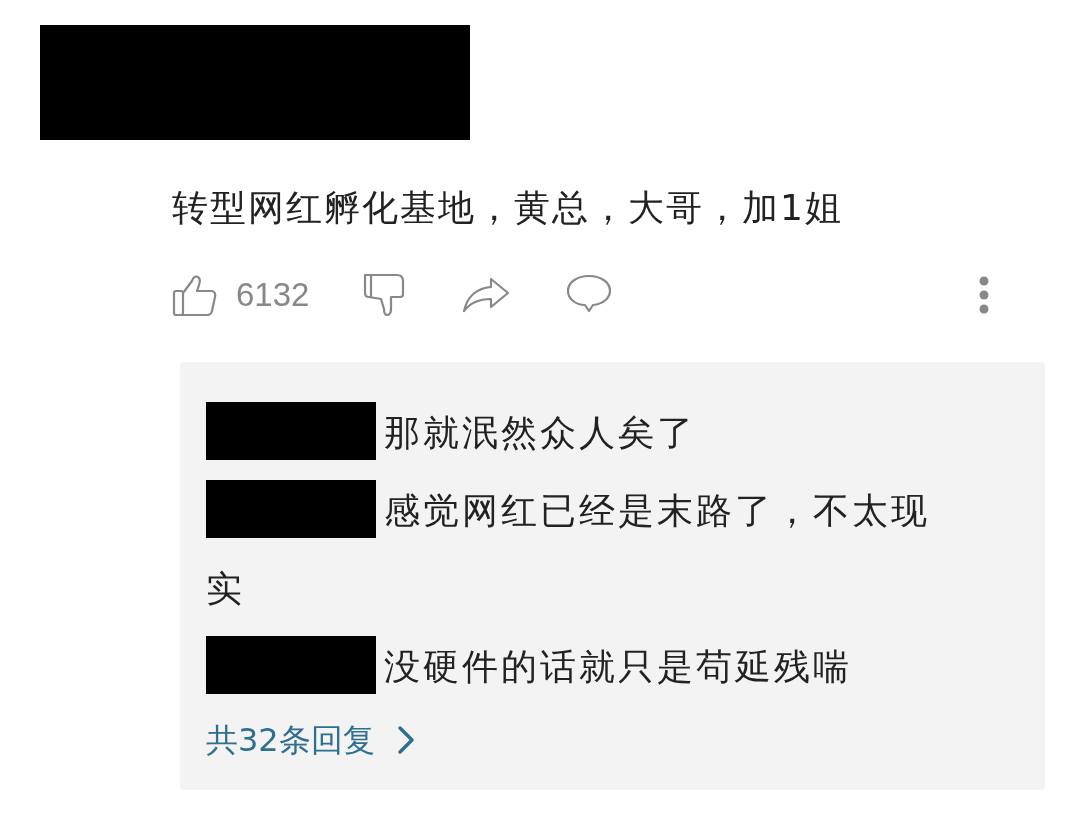  Describe the element at coordinates (618, 666) in the screenshot. I see `reply-text: 没硬件的话就只是苟延残喘` at that location.